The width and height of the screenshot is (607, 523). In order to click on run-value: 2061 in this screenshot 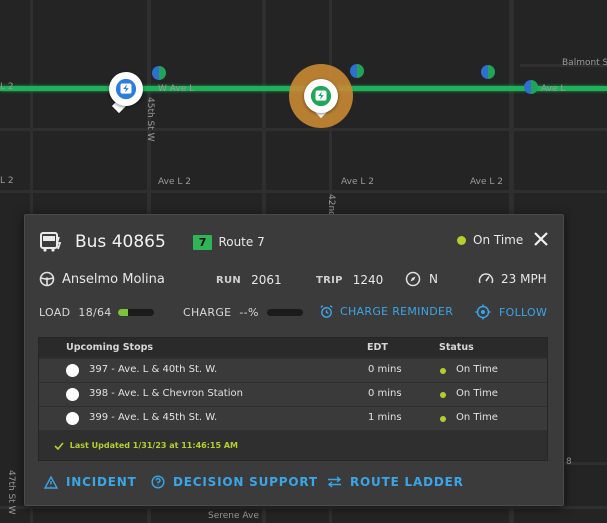, I will do `click(266, 280)`.